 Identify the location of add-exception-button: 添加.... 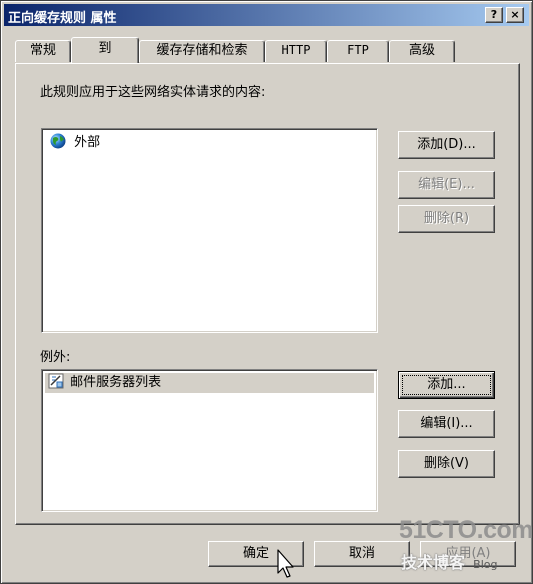
(446, 385).